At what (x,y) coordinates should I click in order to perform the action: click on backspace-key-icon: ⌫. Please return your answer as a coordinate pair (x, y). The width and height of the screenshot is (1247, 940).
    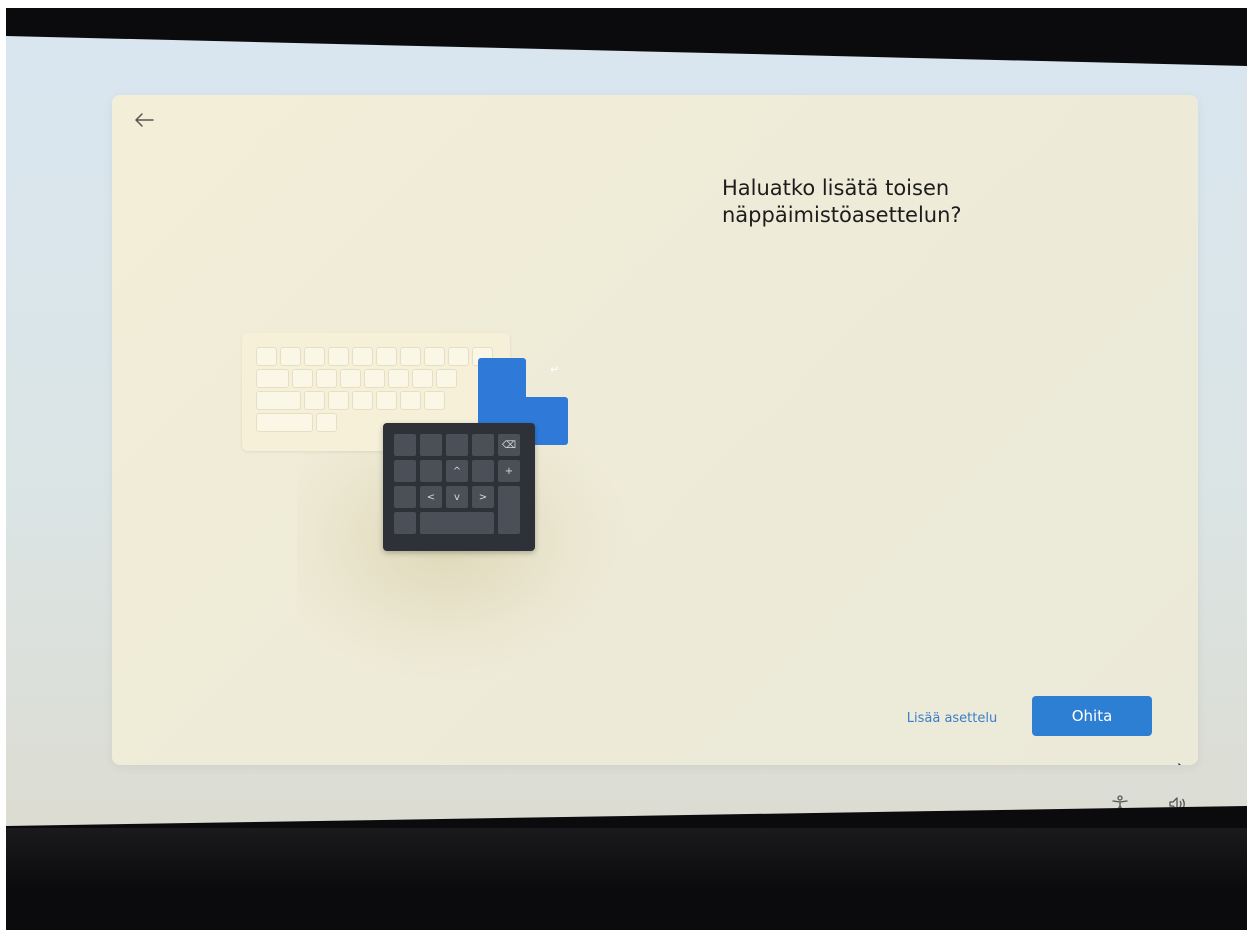
    Looking at the image, I should click on (509, 445).